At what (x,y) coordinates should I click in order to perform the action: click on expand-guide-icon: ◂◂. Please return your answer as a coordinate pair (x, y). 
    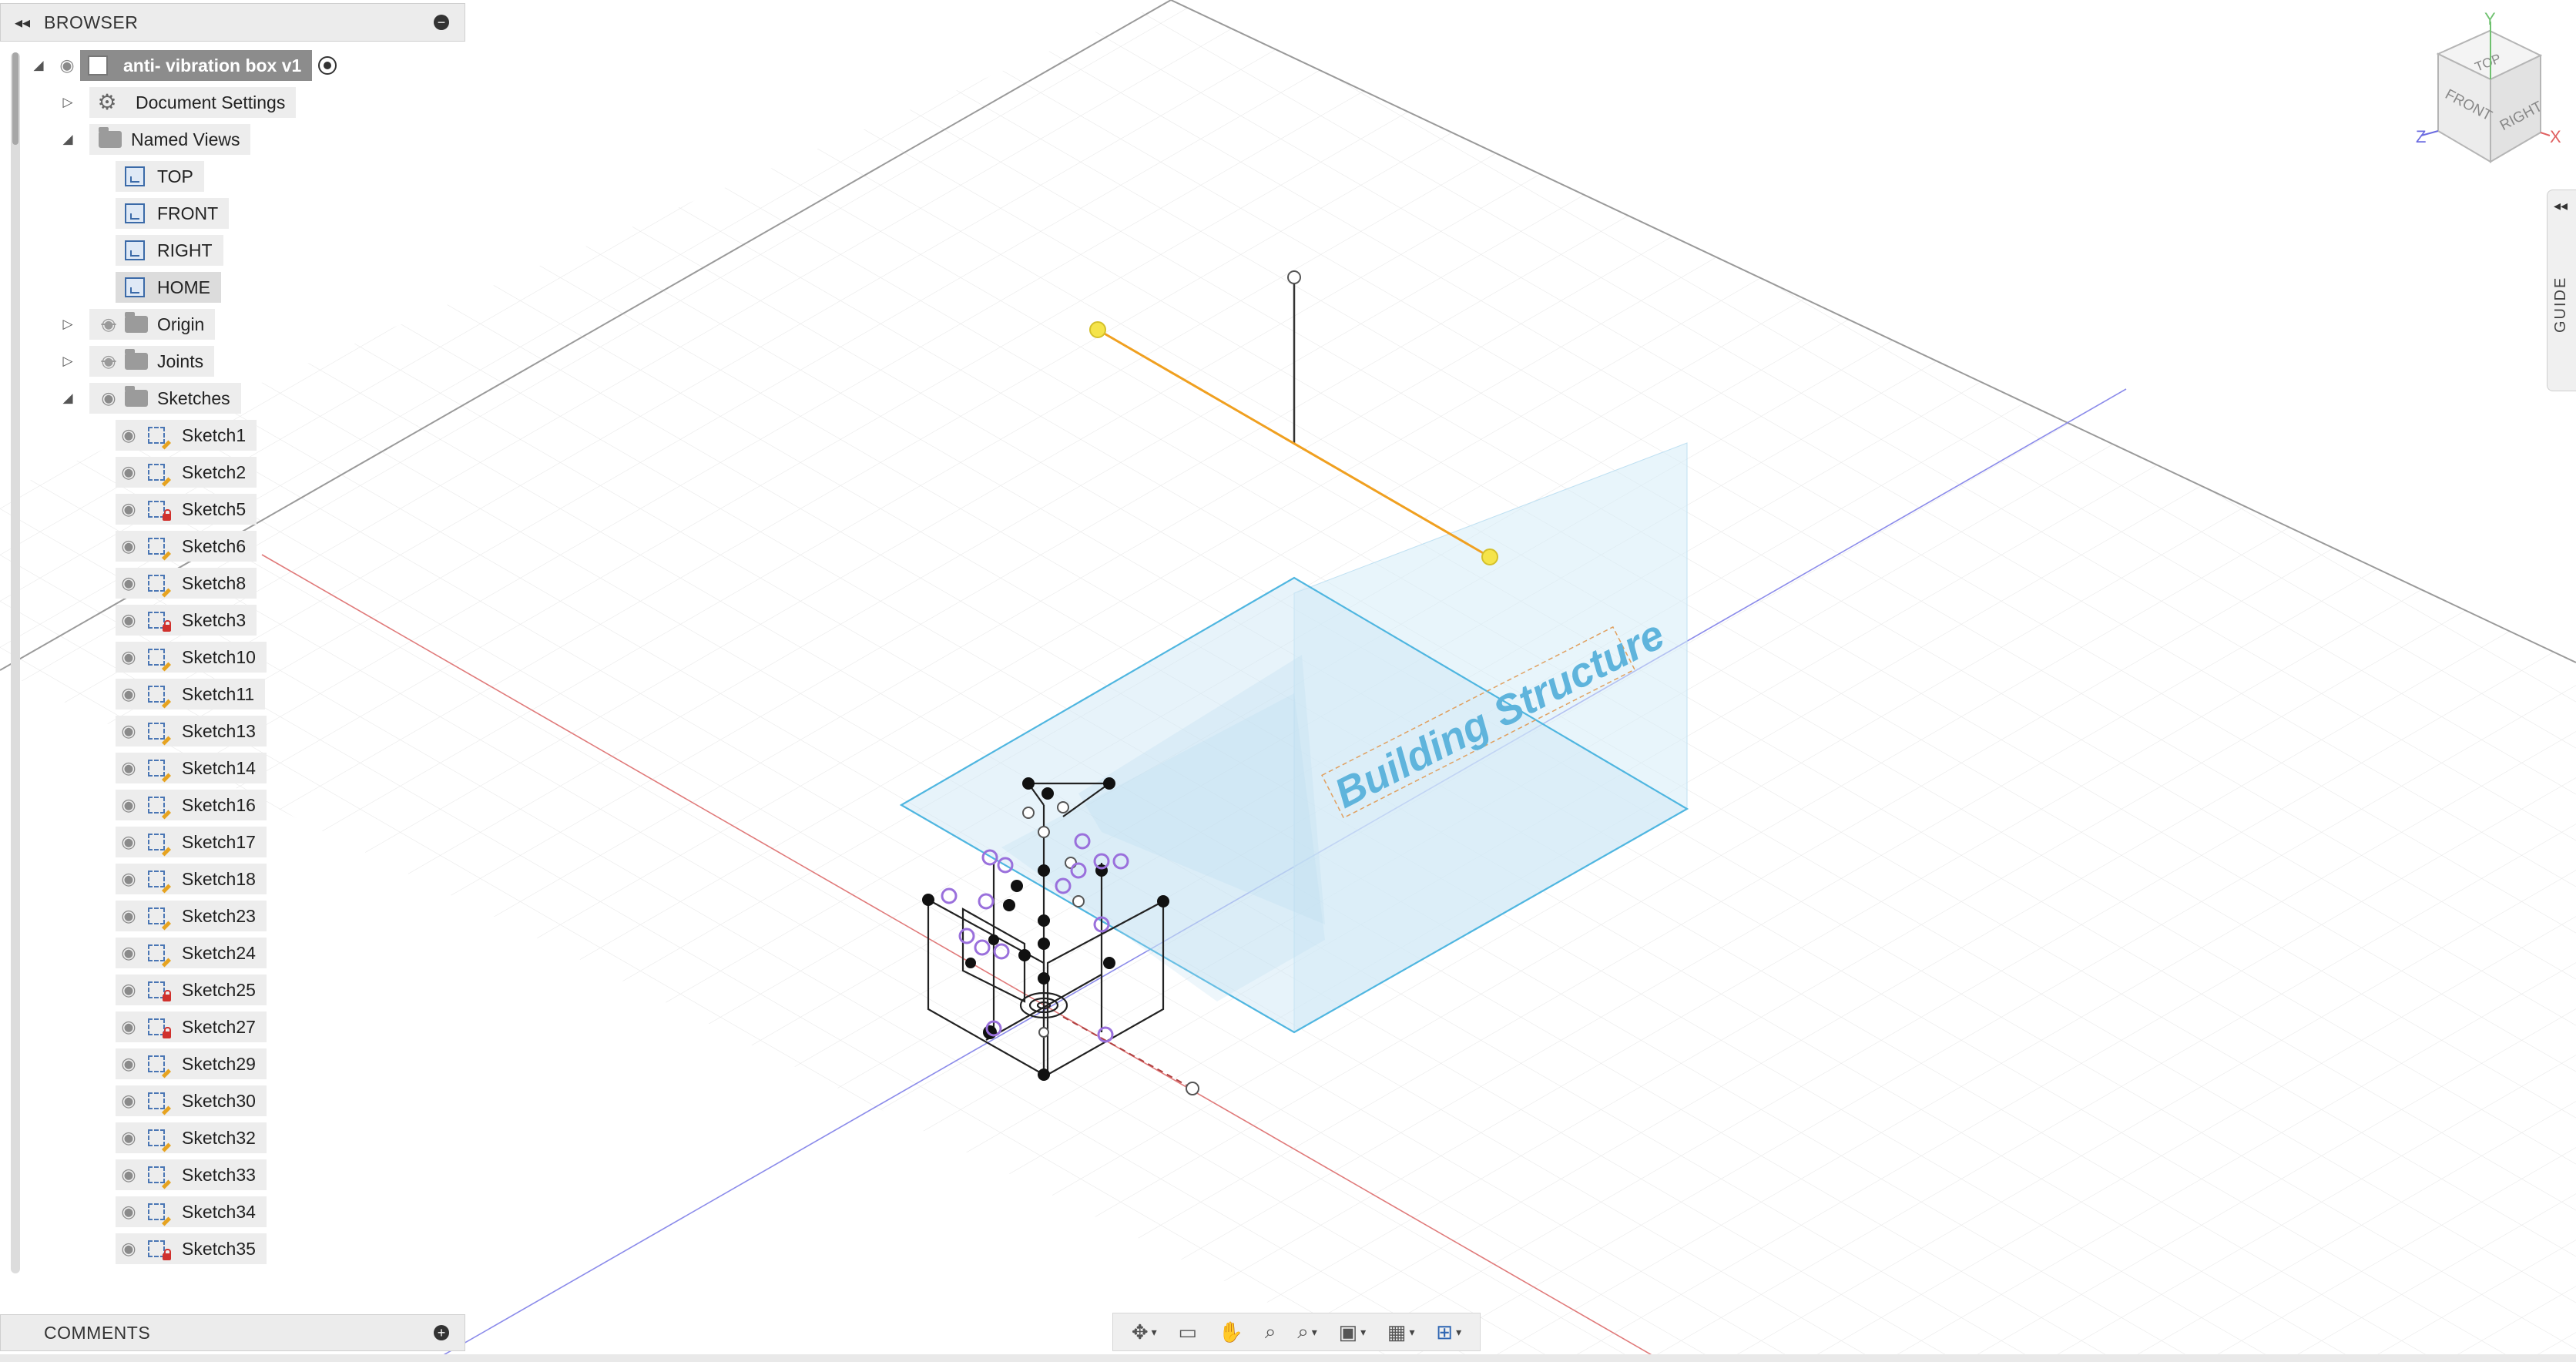
    Looking at the image, I should click on (2561, 206).